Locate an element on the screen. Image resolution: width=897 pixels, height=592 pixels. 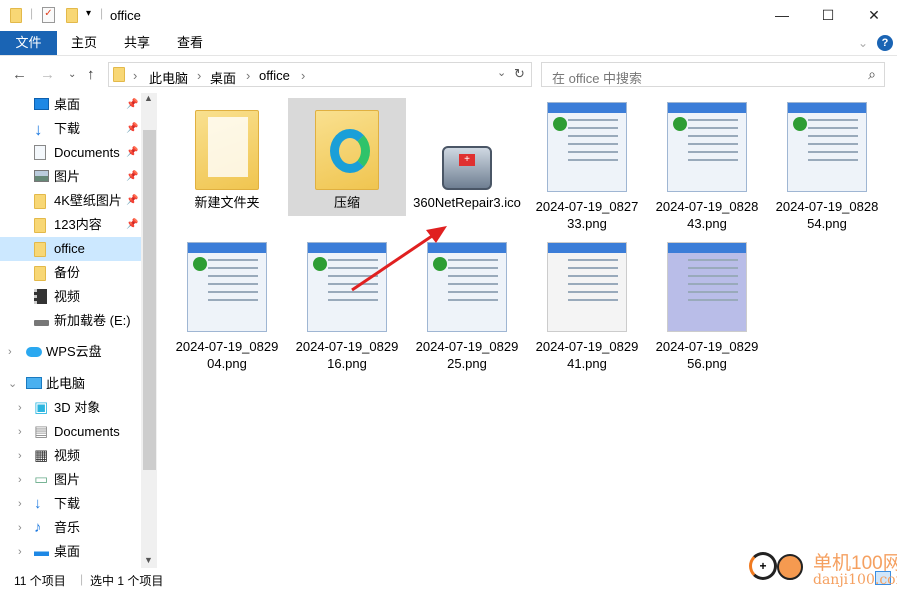
tab-view: 查看 is located at coordinates (190, 43).